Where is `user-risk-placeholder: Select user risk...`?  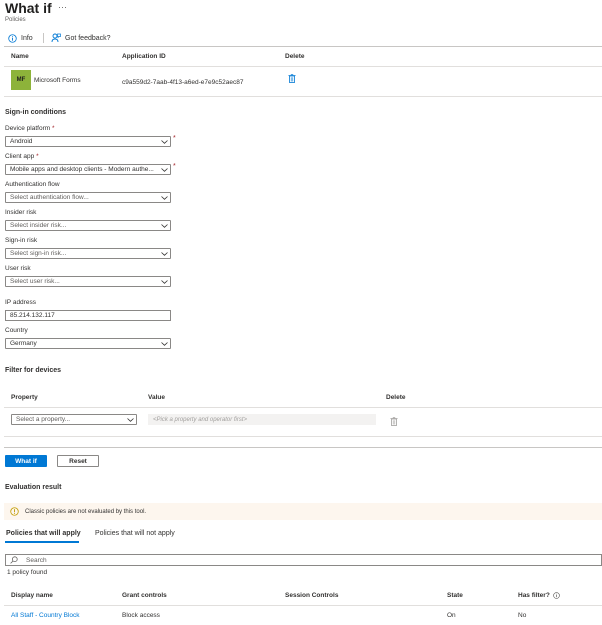 user-risk-placeholder: Select user risk... is located at coordinates (35, 281).